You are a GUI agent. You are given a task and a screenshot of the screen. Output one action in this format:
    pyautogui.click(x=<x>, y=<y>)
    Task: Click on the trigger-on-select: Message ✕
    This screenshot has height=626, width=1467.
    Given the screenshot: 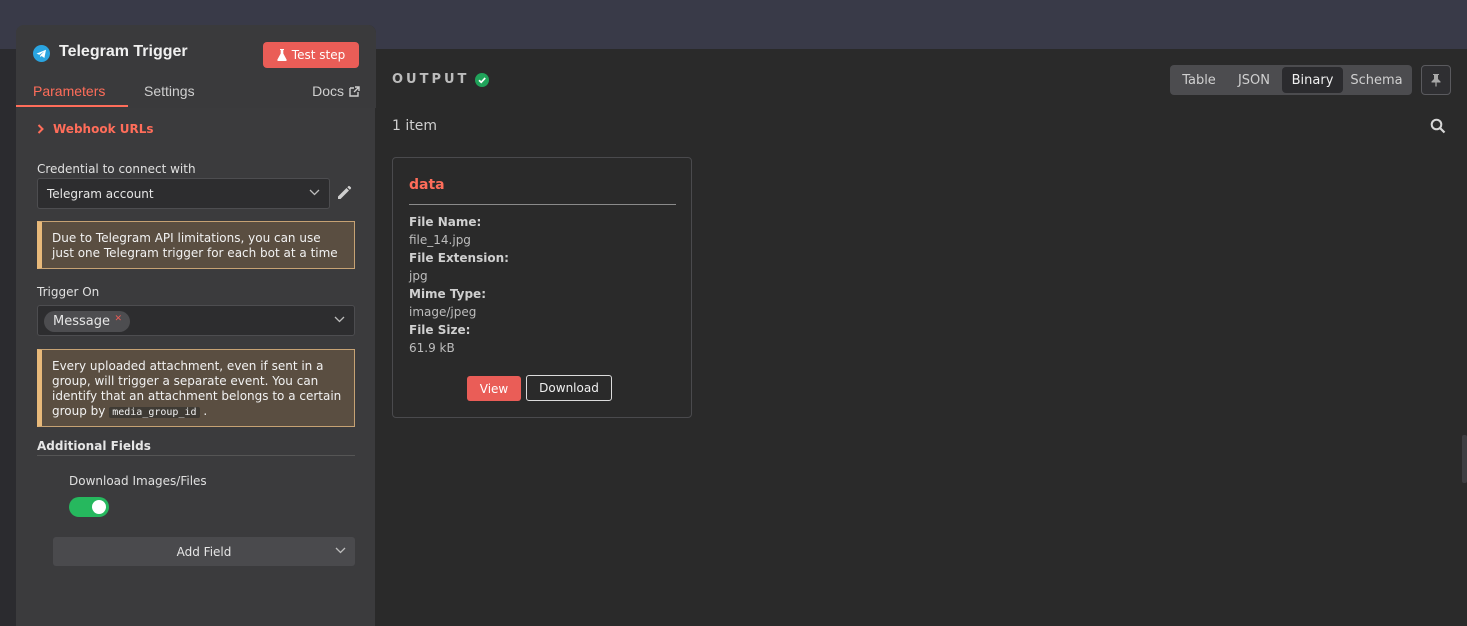 What is the action you would take?
    pyautogui.click(x=196, y=320)
    